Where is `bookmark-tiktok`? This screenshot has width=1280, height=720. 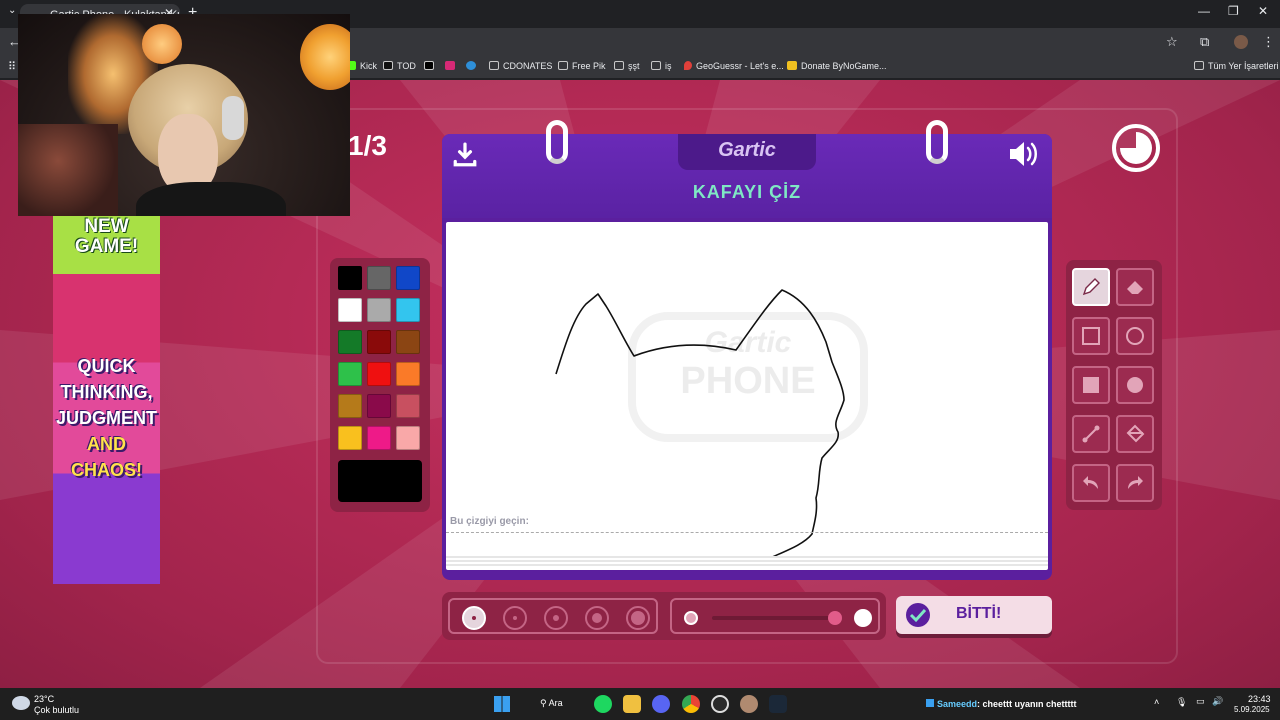
bookmark-tiktok is located at coordinates (431, 66).